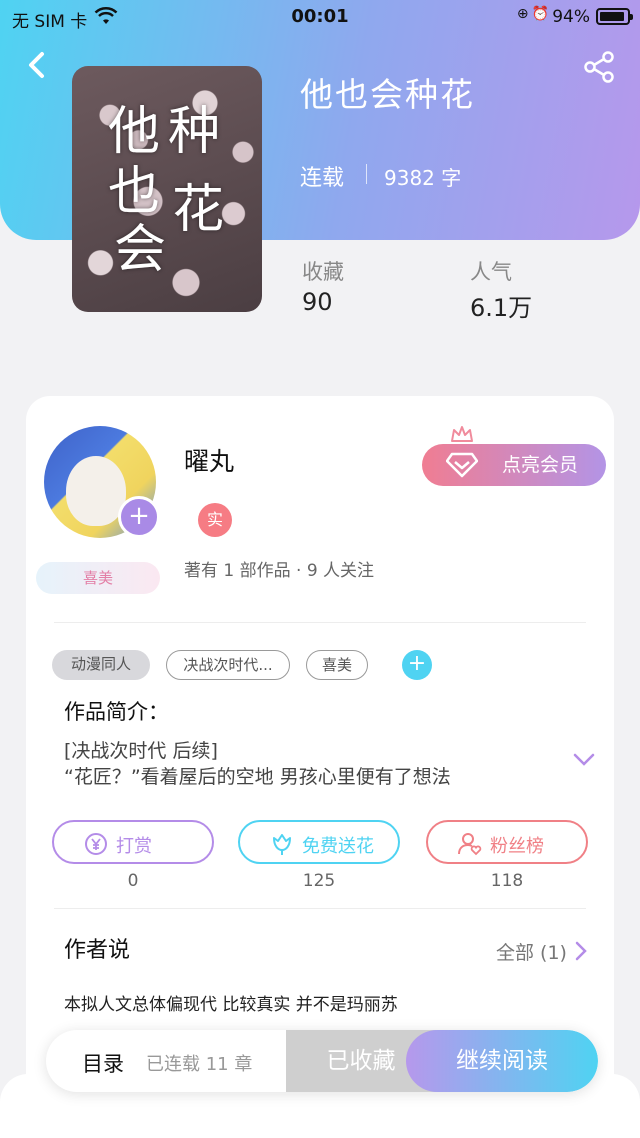 The width and height of the screenshot is (640, 1138). What do you see at coordinates (134, 846) in the screenshot?
I see `tip-label: 打赏` at bounding box center [134, 846].